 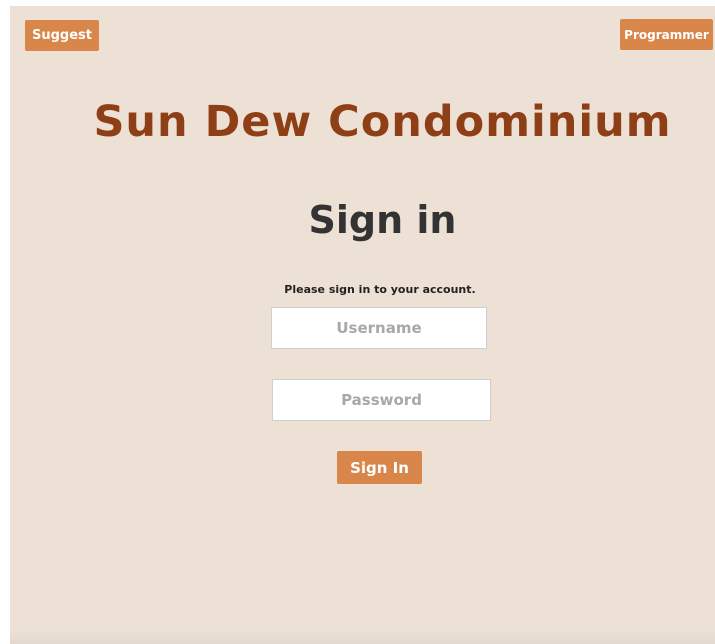 I want to click on suggest-button: Suggest, so click(x=62, y=35).